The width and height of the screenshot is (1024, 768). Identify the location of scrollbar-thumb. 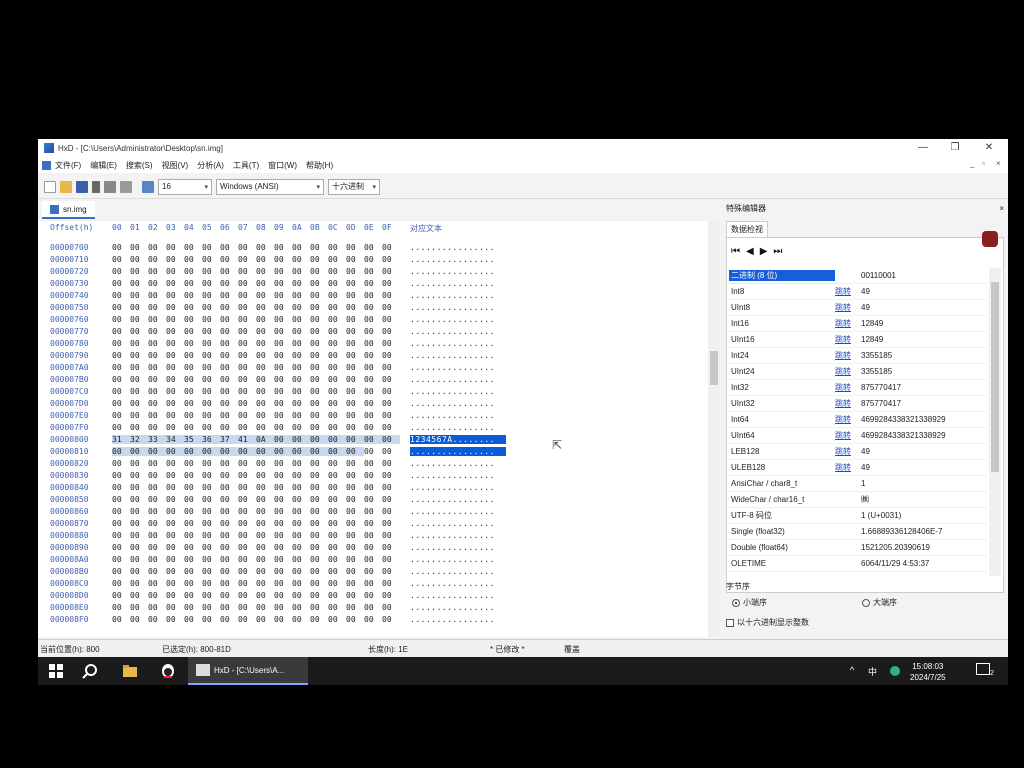
(714, 368).